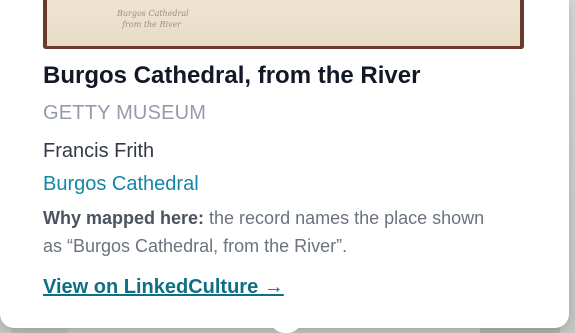  What do you see at coordinates (283, 24) in the screenshot?
I see `record-image: Burgos Cathedral from the River` at bounding box center [283, 24].